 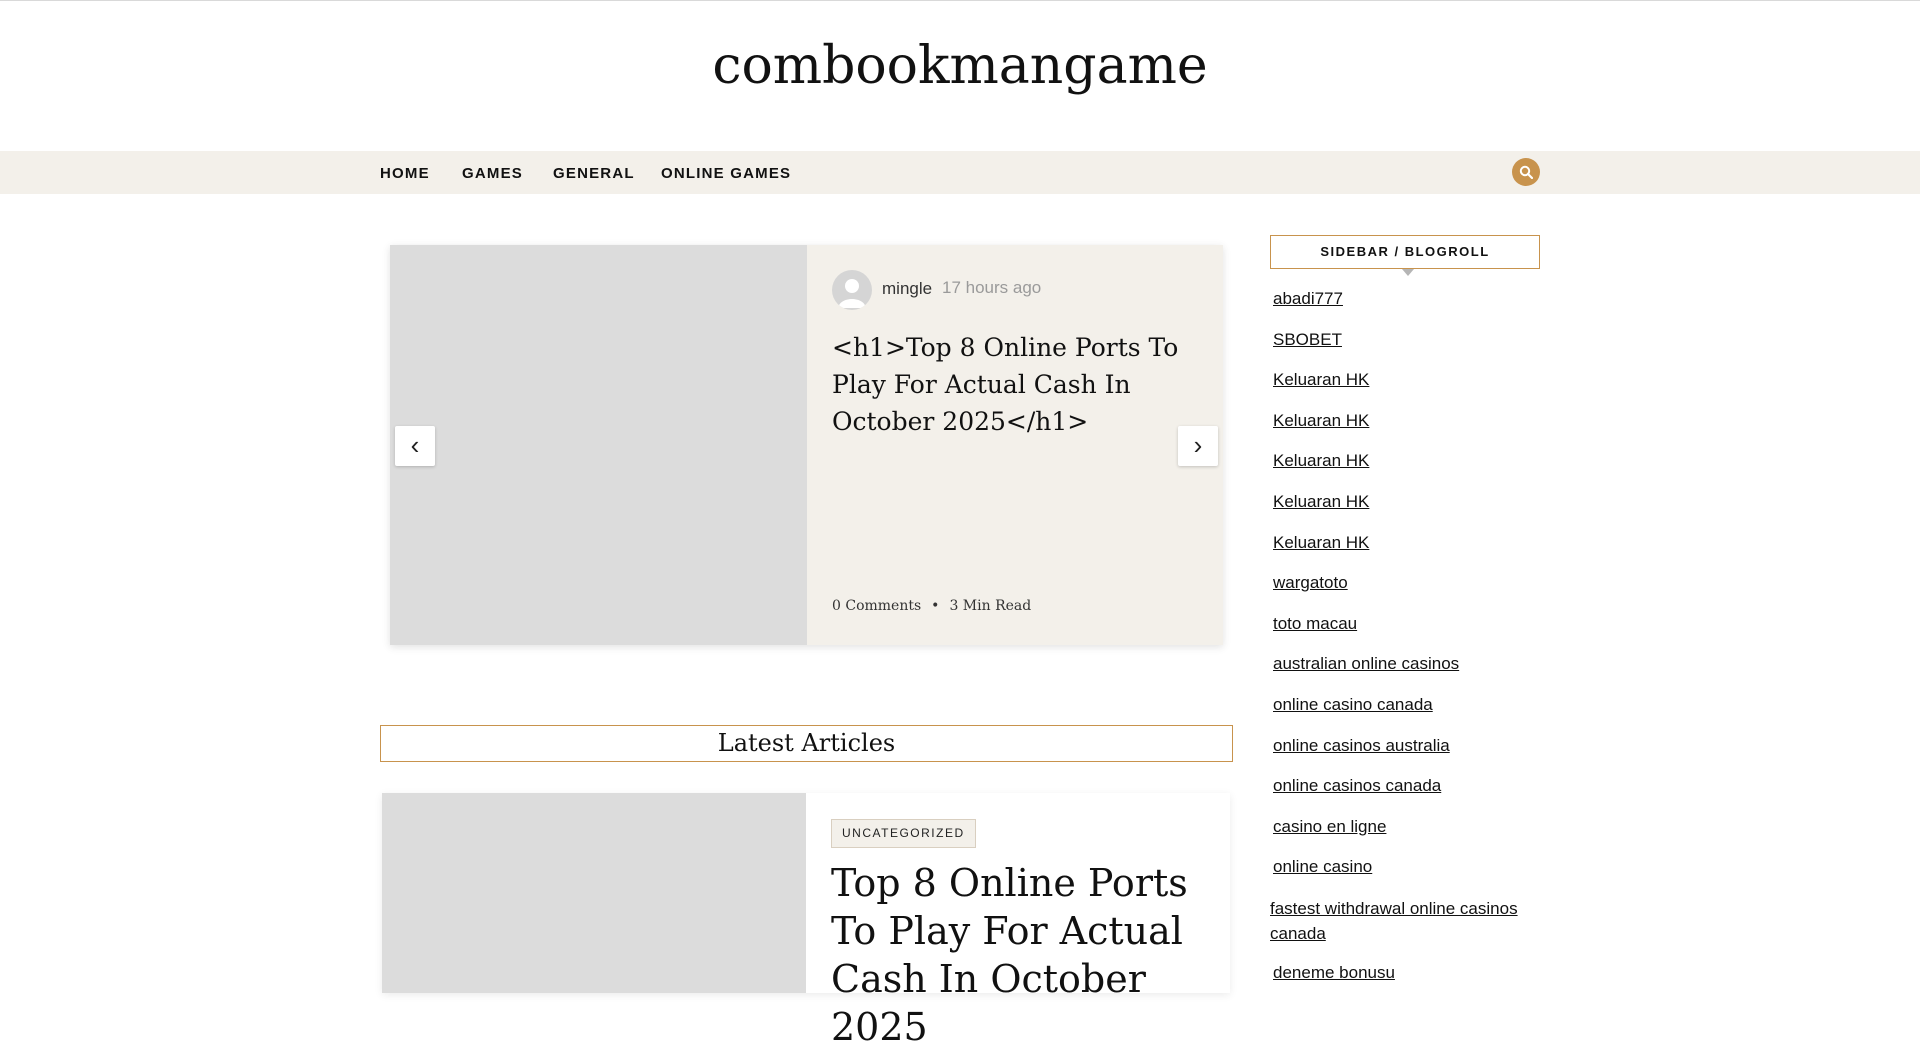 What do you see at coordinates (594, 173) in the screenshot?
I see `nav-general: GENERAL` at bounding box center [594, 173].